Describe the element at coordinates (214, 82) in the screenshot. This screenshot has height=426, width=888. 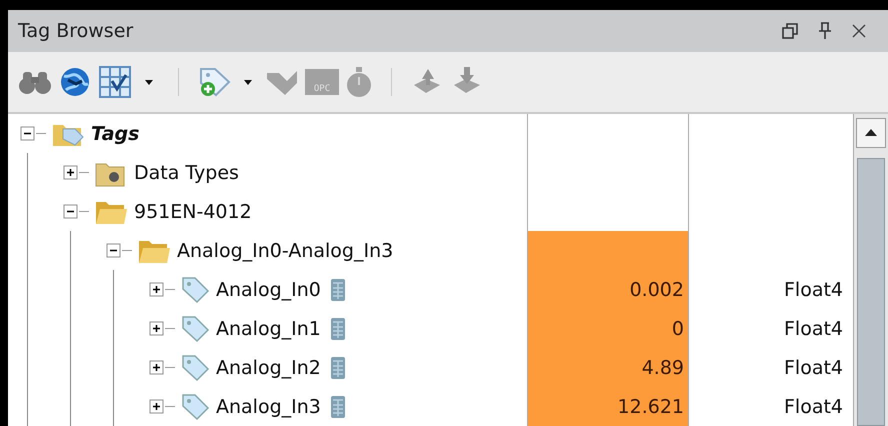
I see `tag-add-icon` at that location.